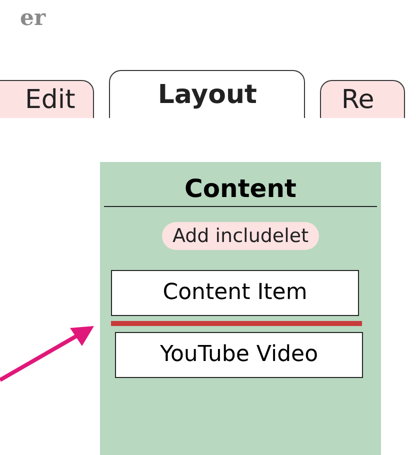  I want to click on header-text: er, so click(33, 18).